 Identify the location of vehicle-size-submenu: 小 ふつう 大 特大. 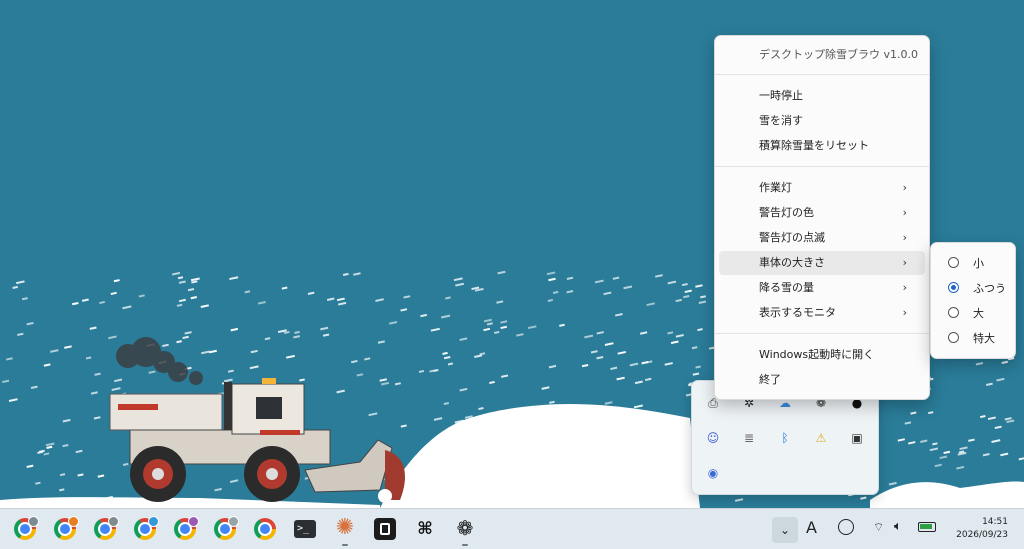
(973, 300).